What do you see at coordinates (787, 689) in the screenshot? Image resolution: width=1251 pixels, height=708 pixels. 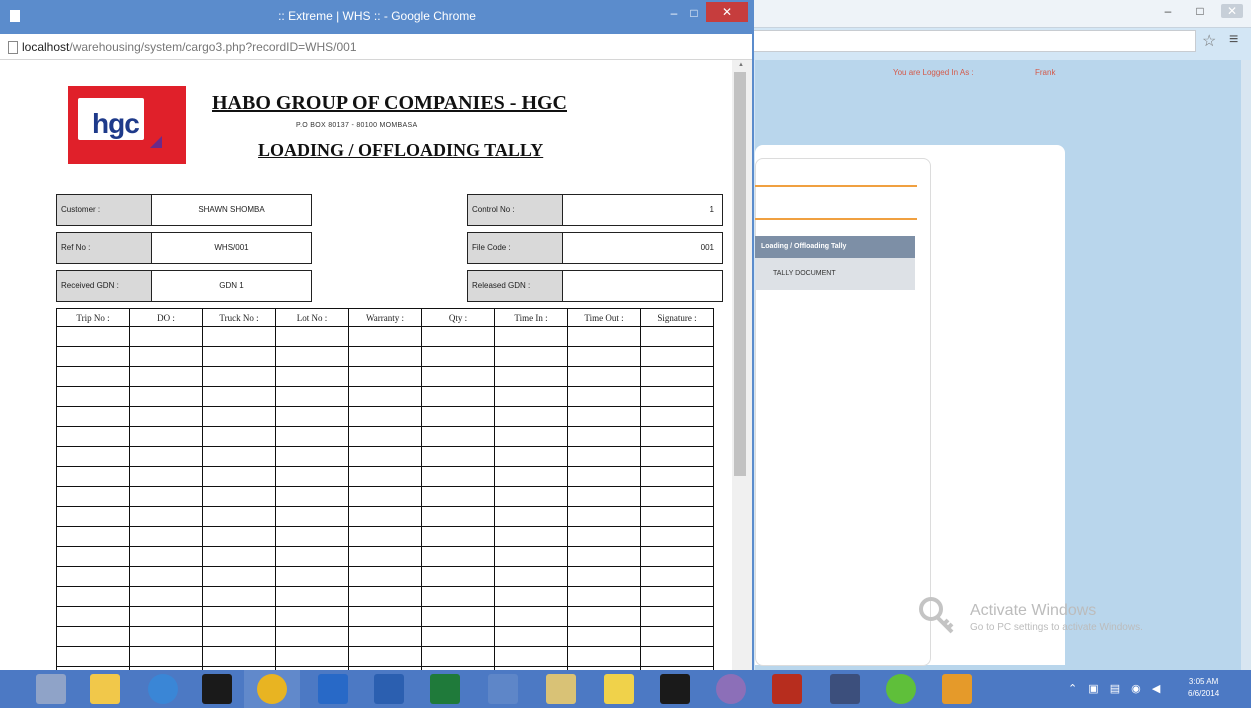 I see `filezilla-icon` at bounding box center [787, 689].